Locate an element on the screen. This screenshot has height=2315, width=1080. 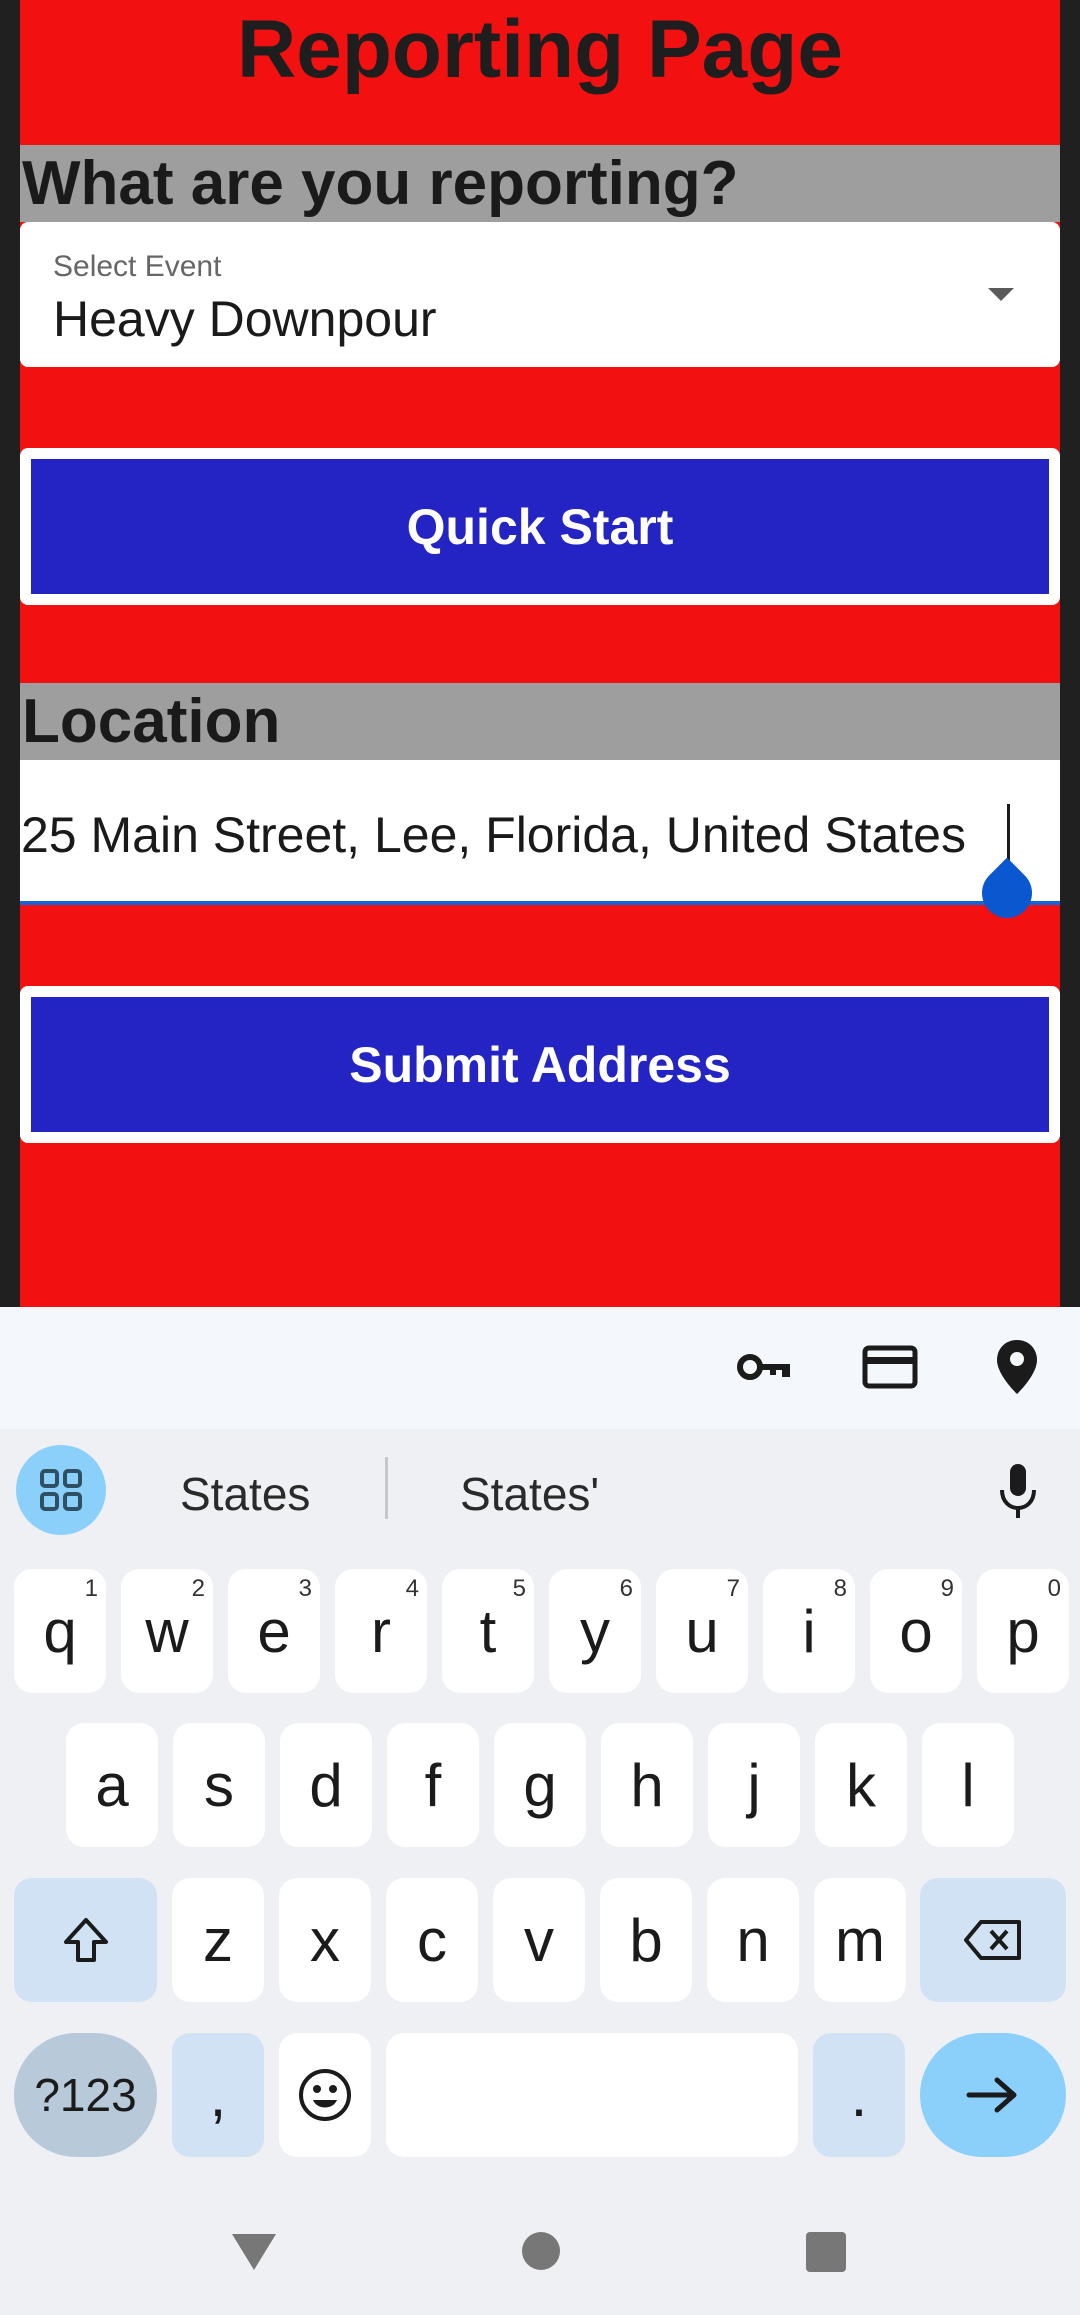
key-w: w2 is located at coordinates (167, 1631).